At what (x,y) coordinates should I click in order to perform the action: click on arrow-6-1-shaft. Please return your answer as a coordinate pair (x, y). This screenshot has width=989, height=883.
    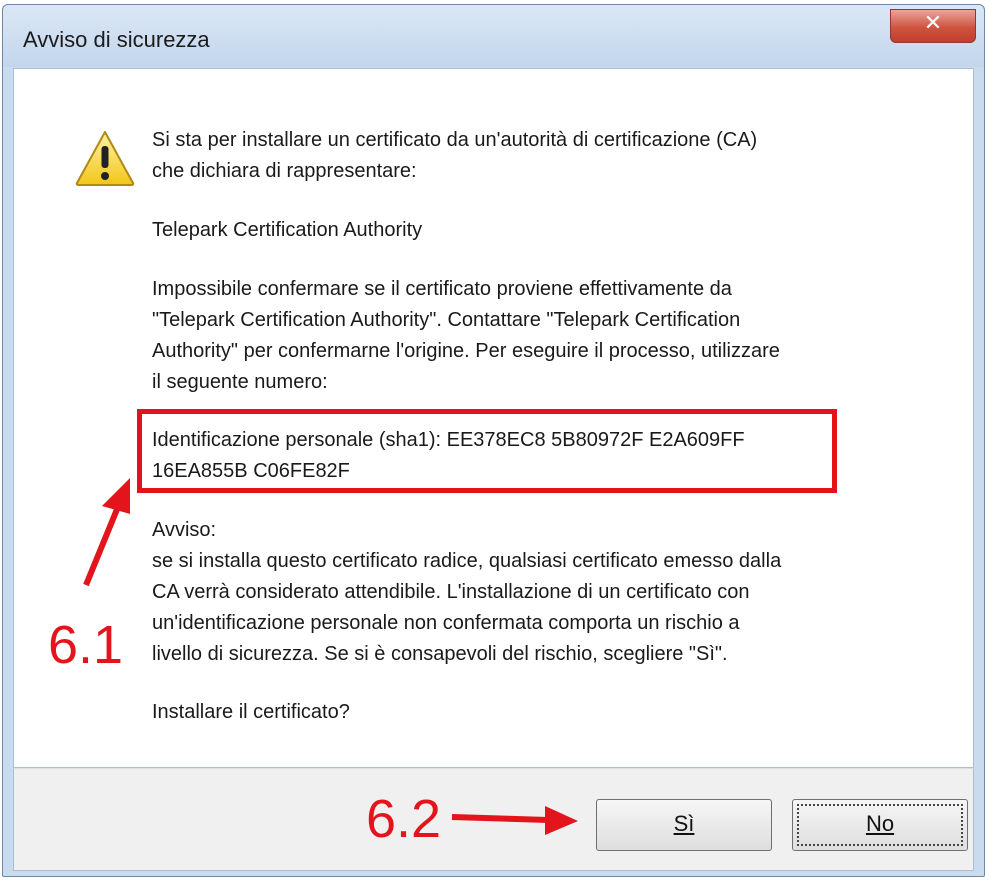
    Looking at the image, I should click on (103, 543).